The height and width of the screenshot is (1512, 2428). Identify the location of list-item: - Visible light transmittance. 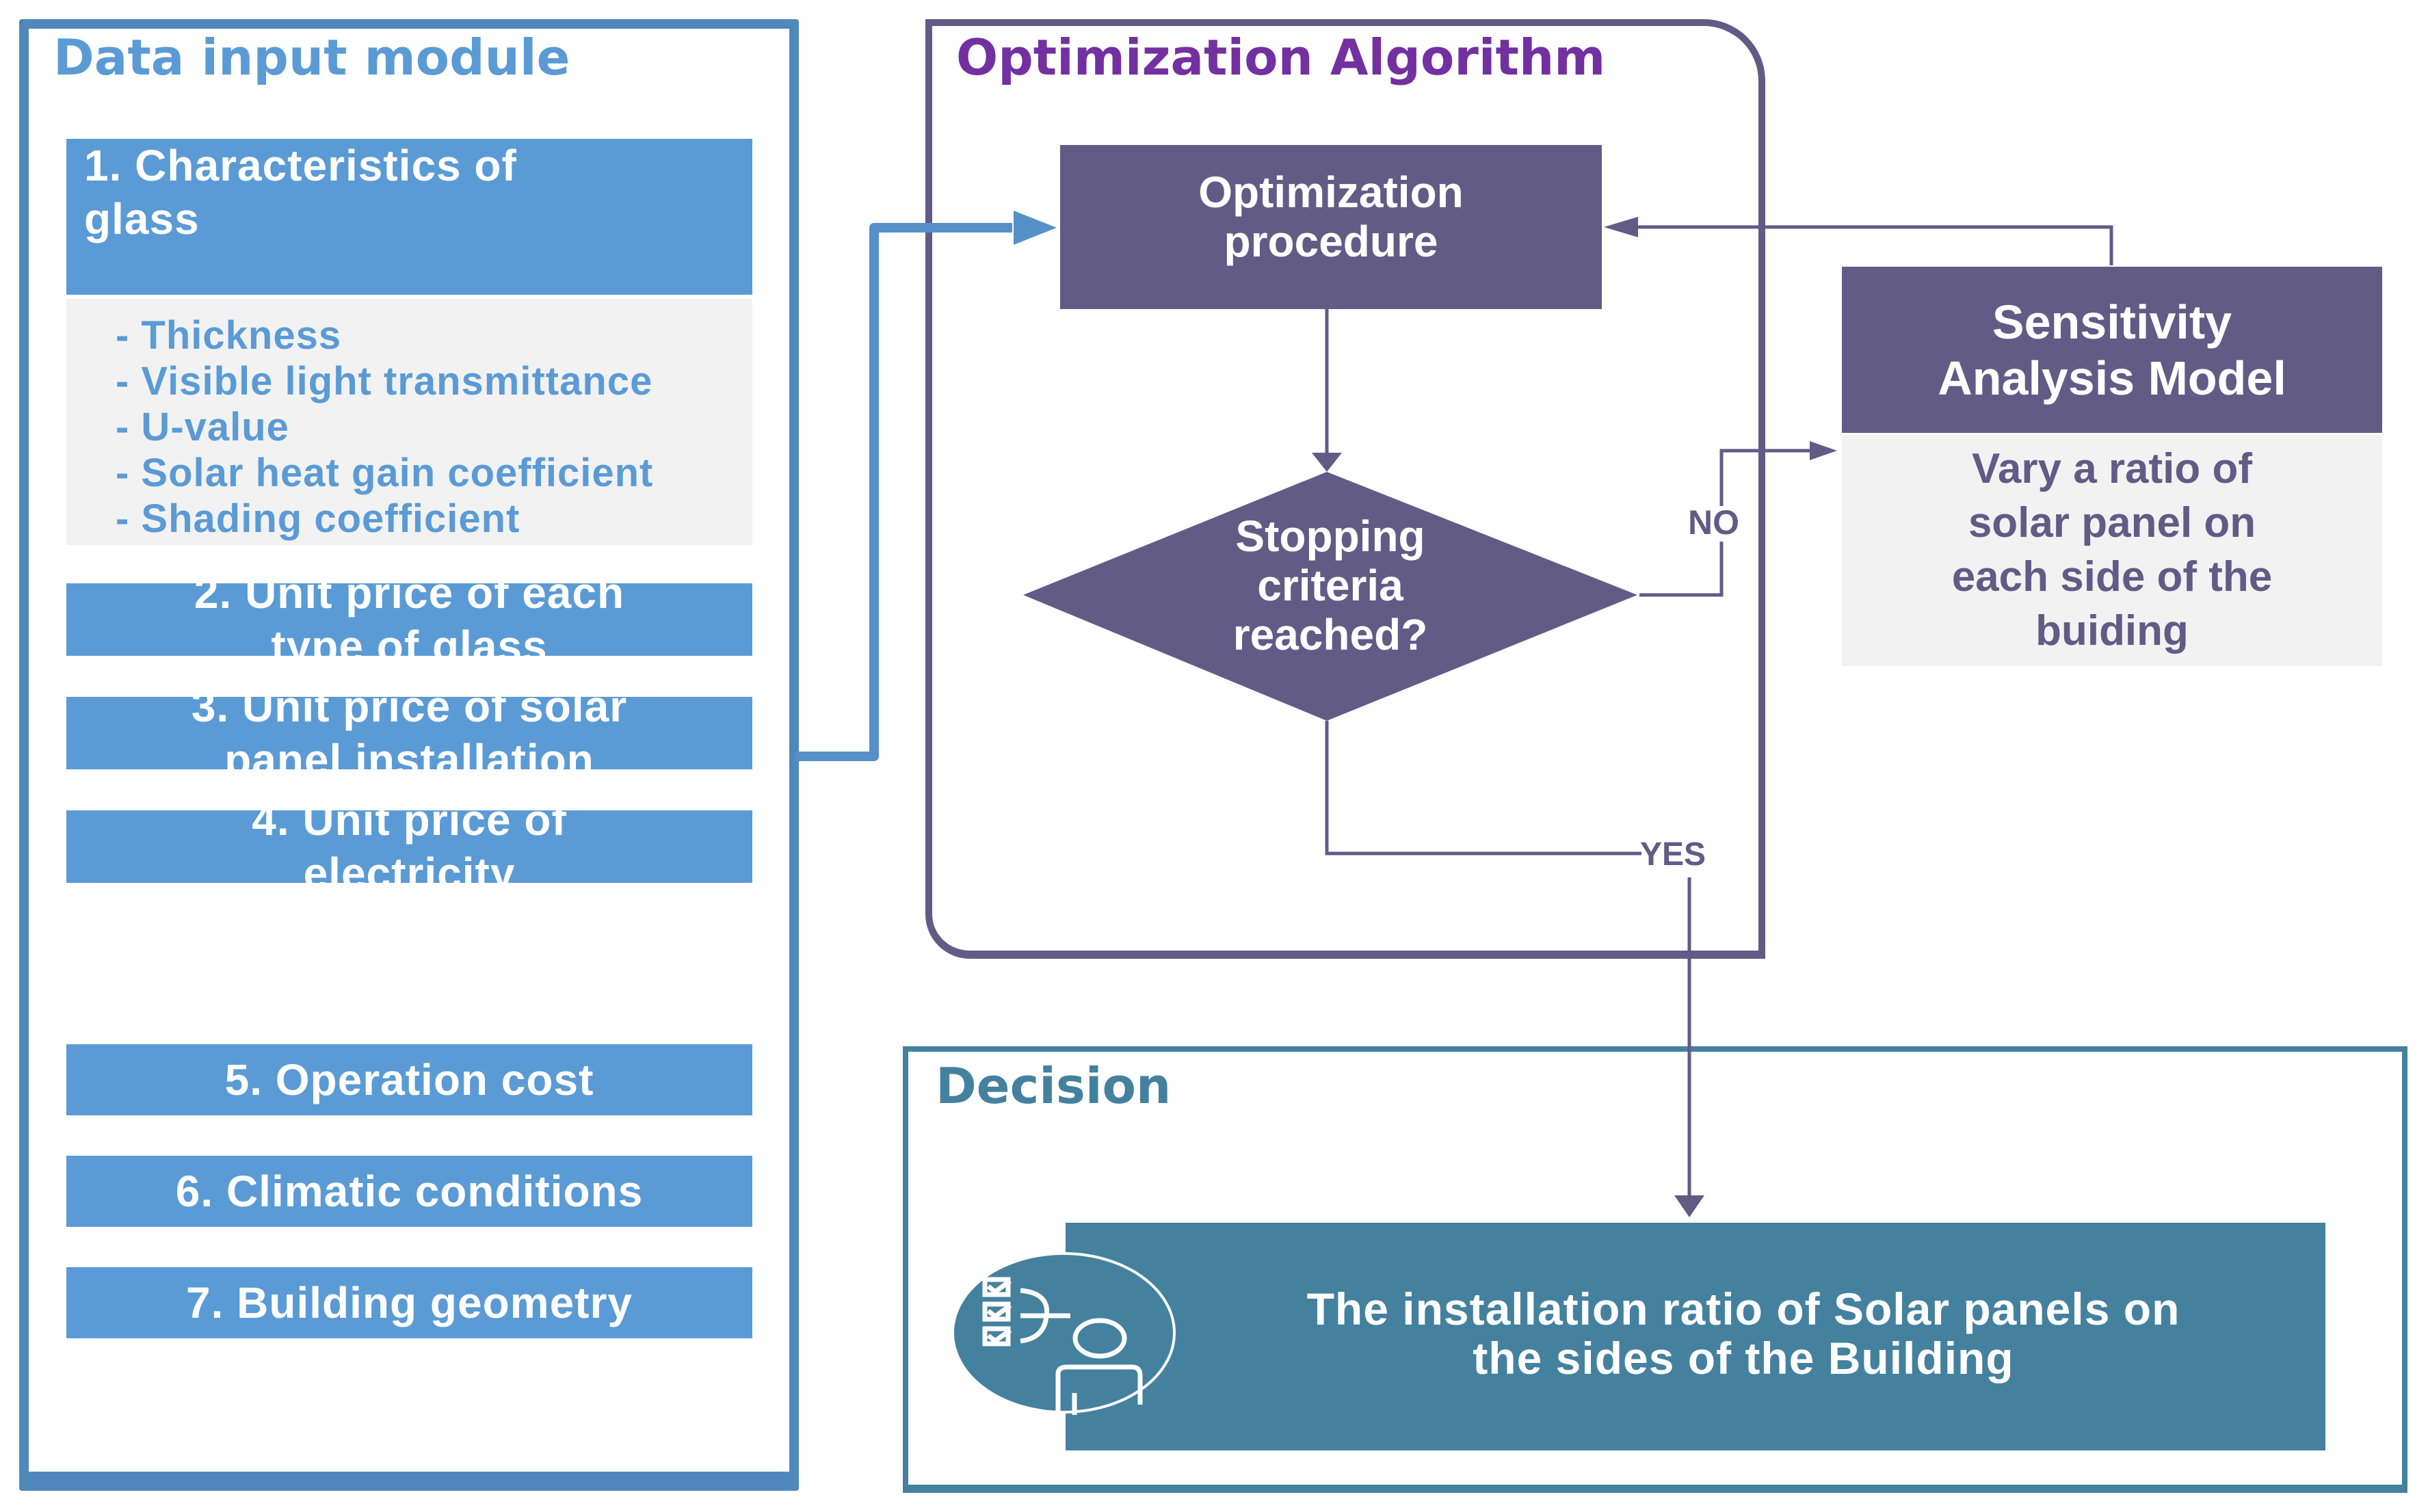
(384, 381).